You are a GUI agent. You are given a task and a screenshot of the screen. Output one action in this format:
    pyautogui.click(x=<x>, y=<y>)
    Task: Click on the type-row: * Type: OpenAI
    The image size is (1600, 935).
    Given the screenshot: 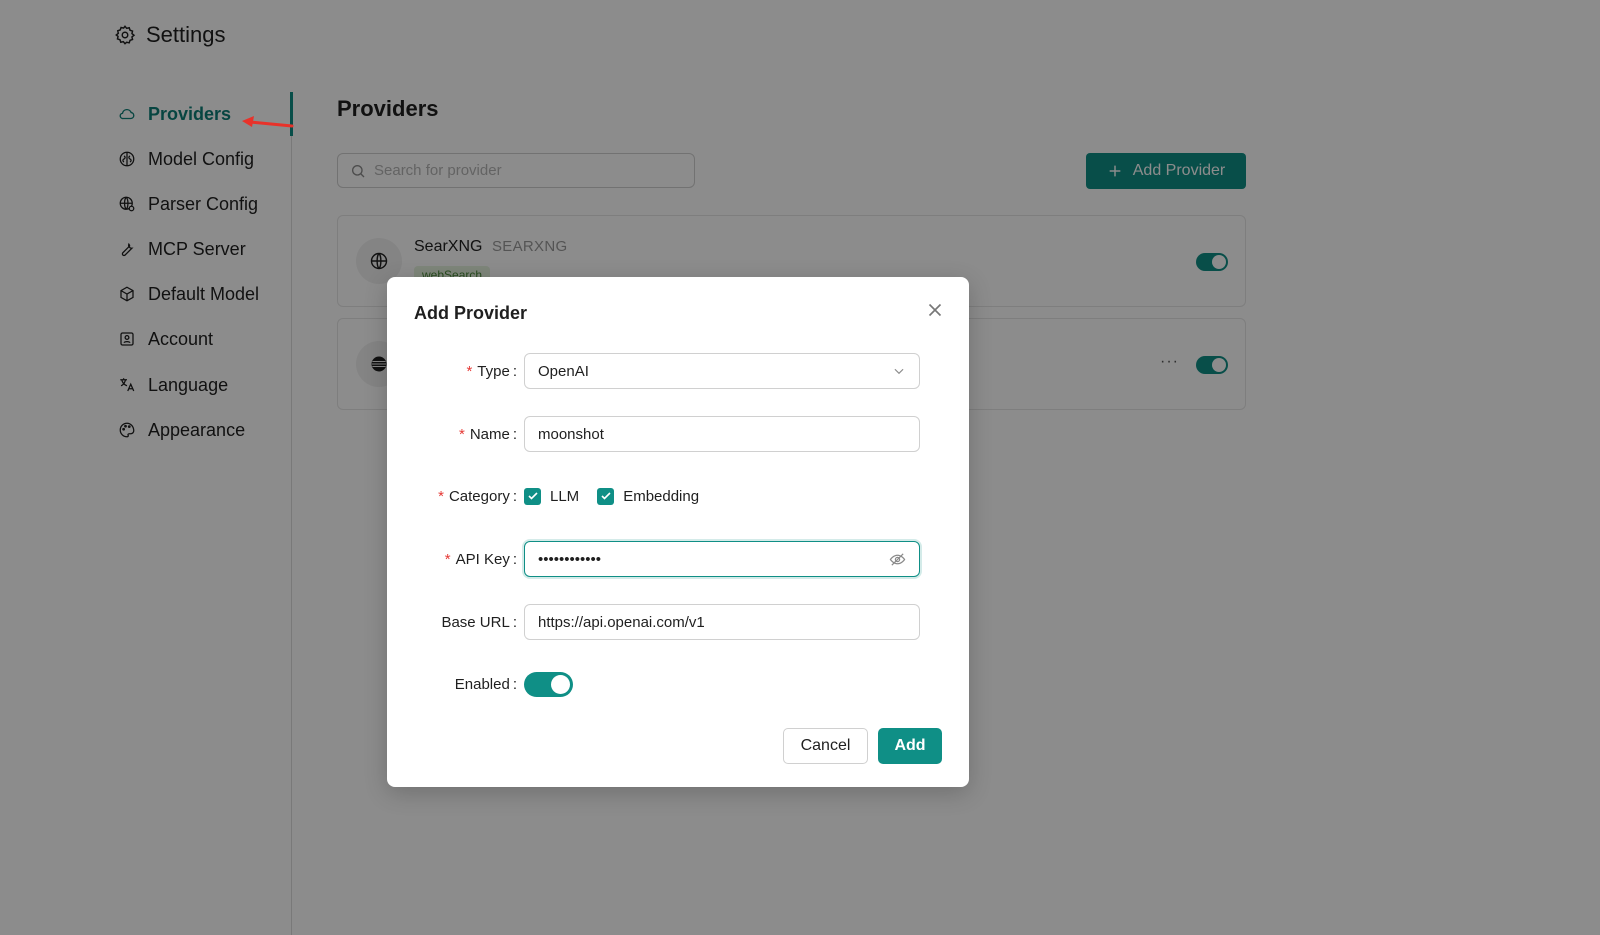 What is the action you would take?
    pyautogui.click(x=678, y=371)
    